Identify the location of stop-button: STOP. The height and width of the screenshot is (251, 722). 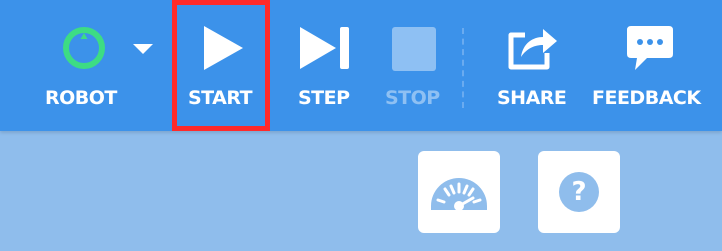
(414, 65).